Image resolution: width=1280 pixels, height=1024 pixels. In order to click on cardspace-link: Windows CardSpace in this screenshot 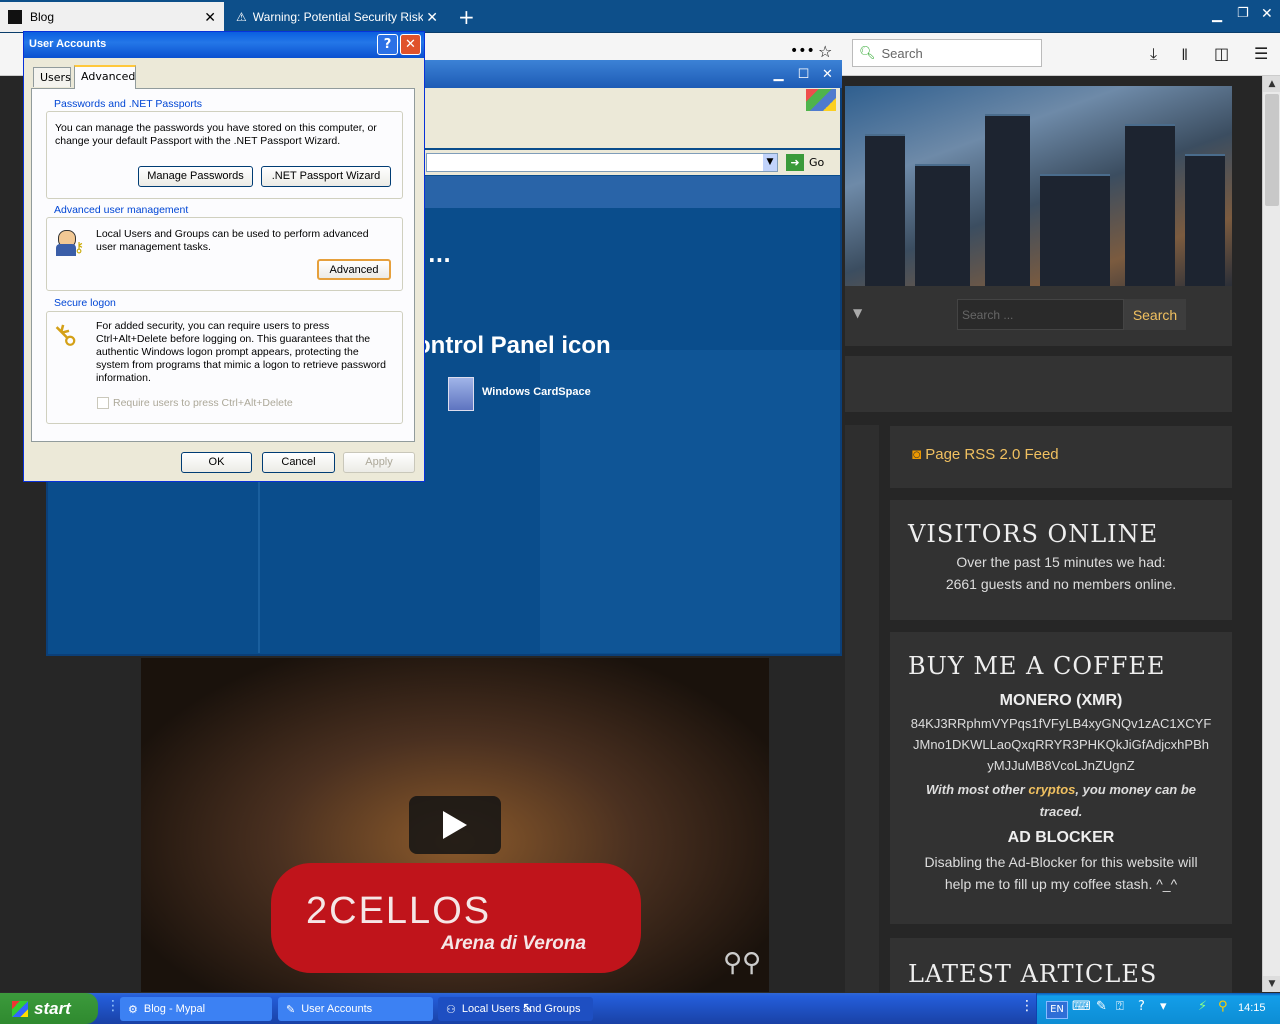, I will do `click(536, 392)`.